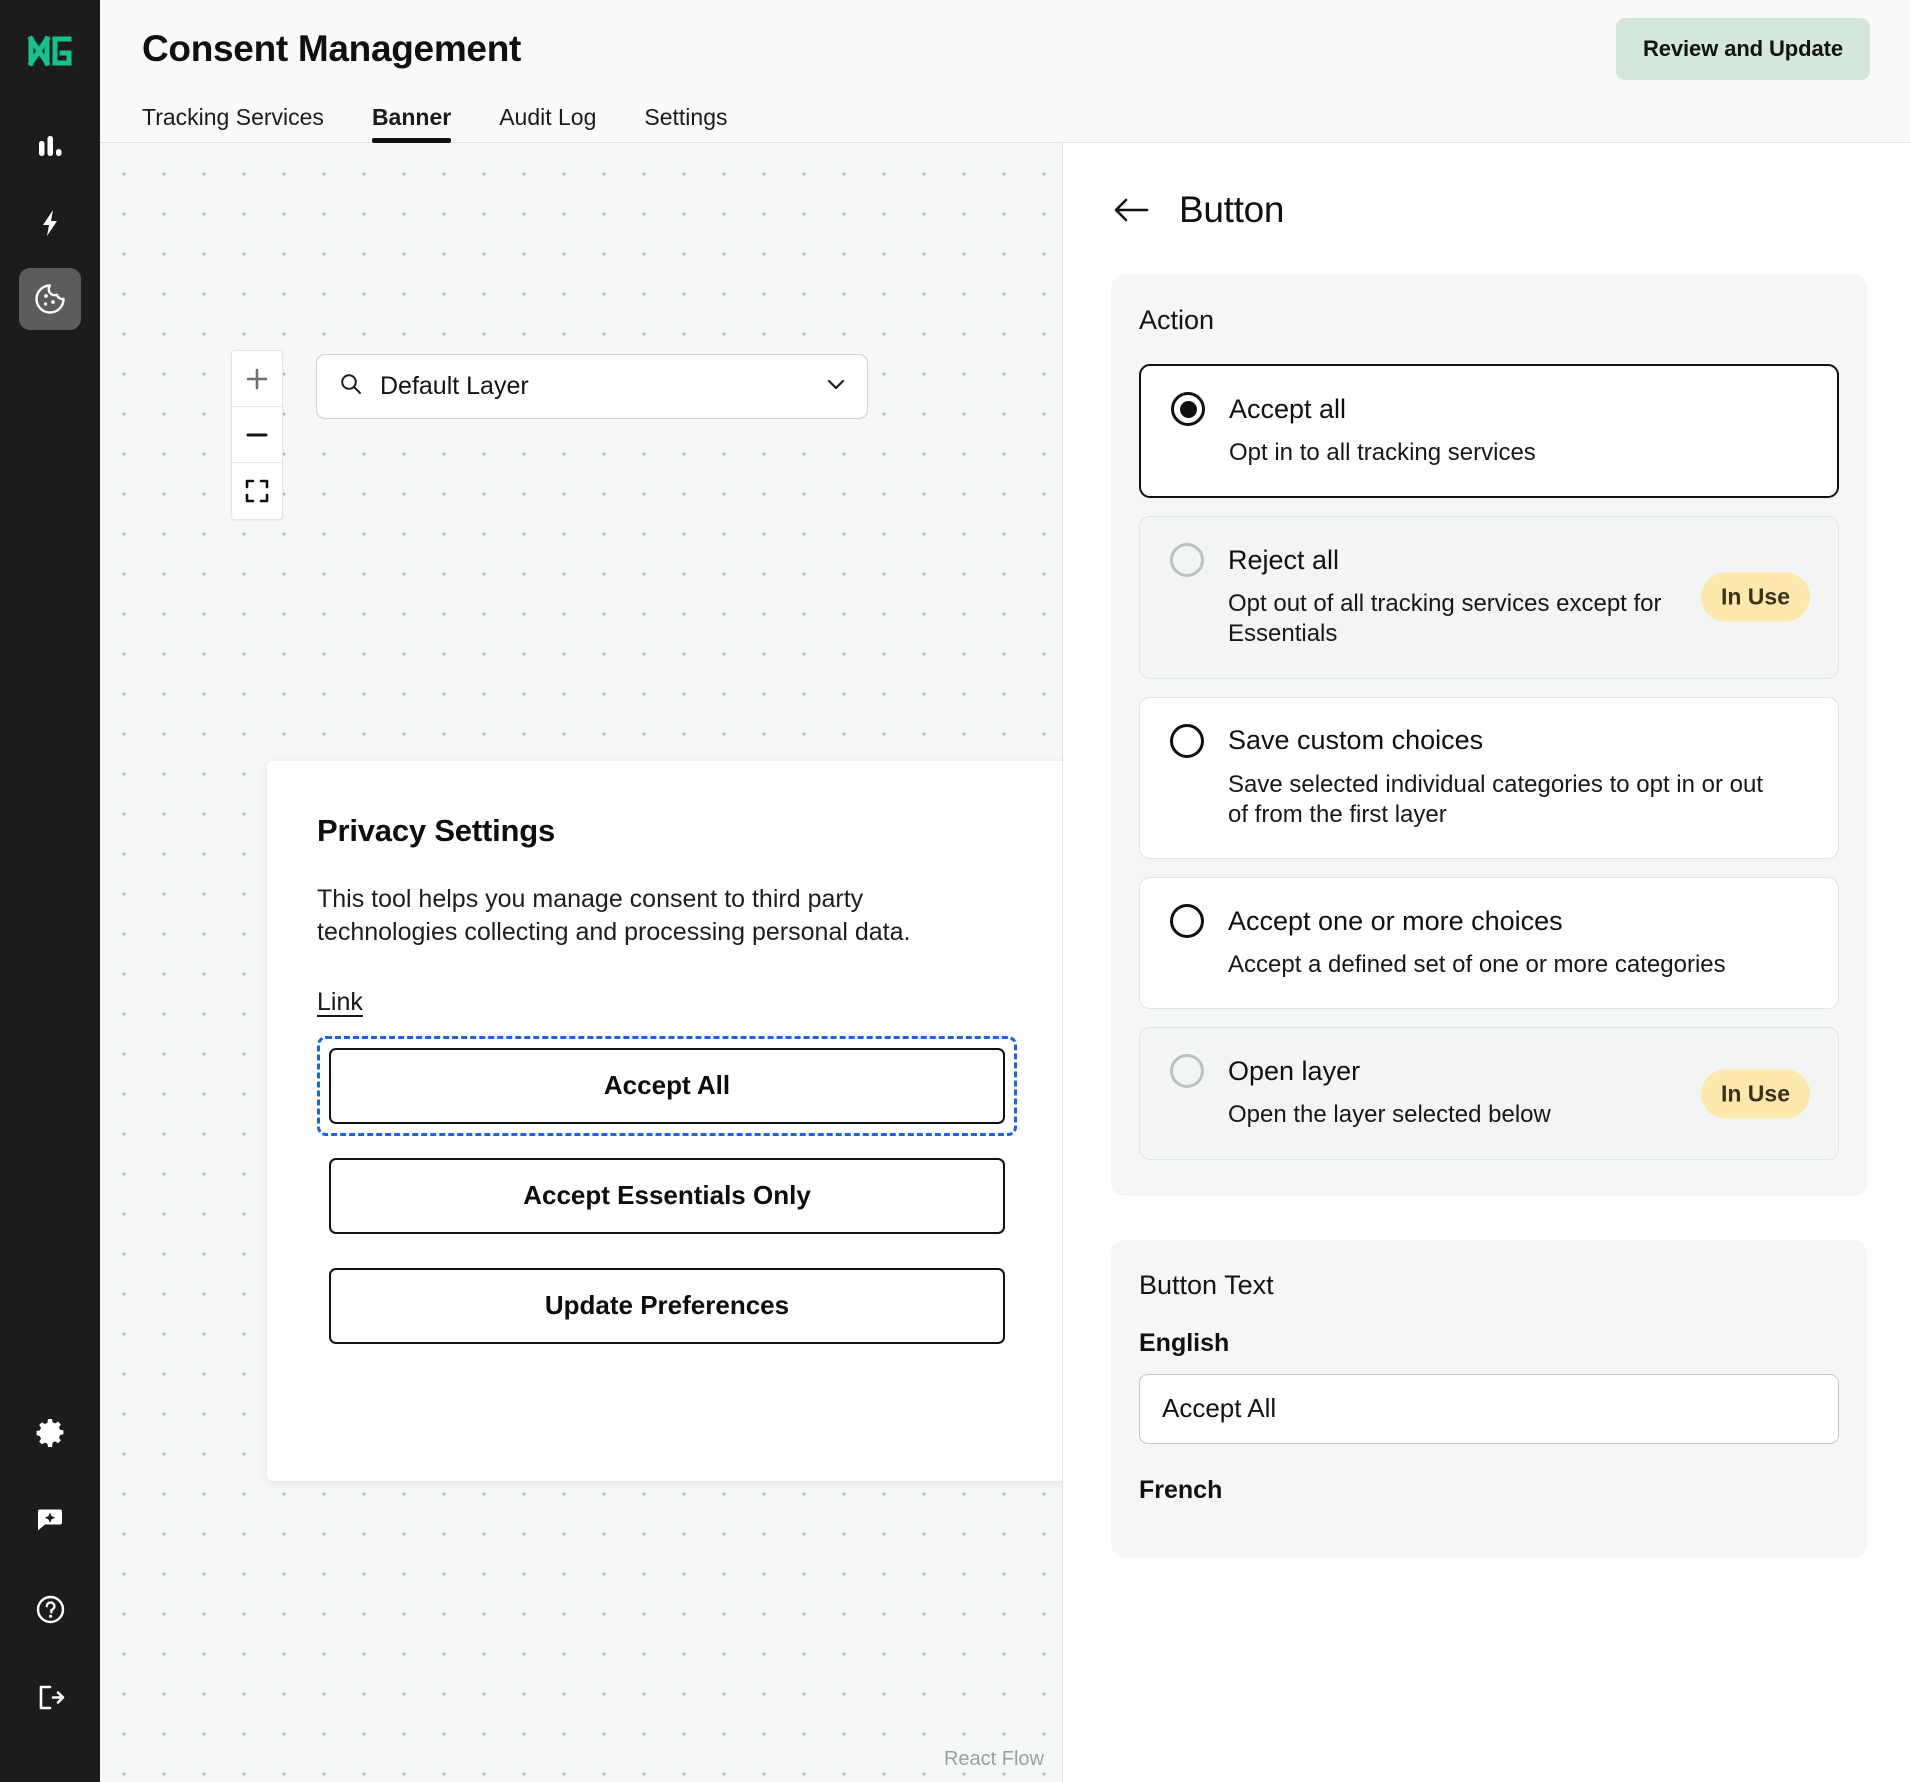 This screenshot has height=1782, width=1910. What do you see at coordinates (1489, 210) in the screenshot?
I see `panel-header: Button` at bounding box center [1489, 210].